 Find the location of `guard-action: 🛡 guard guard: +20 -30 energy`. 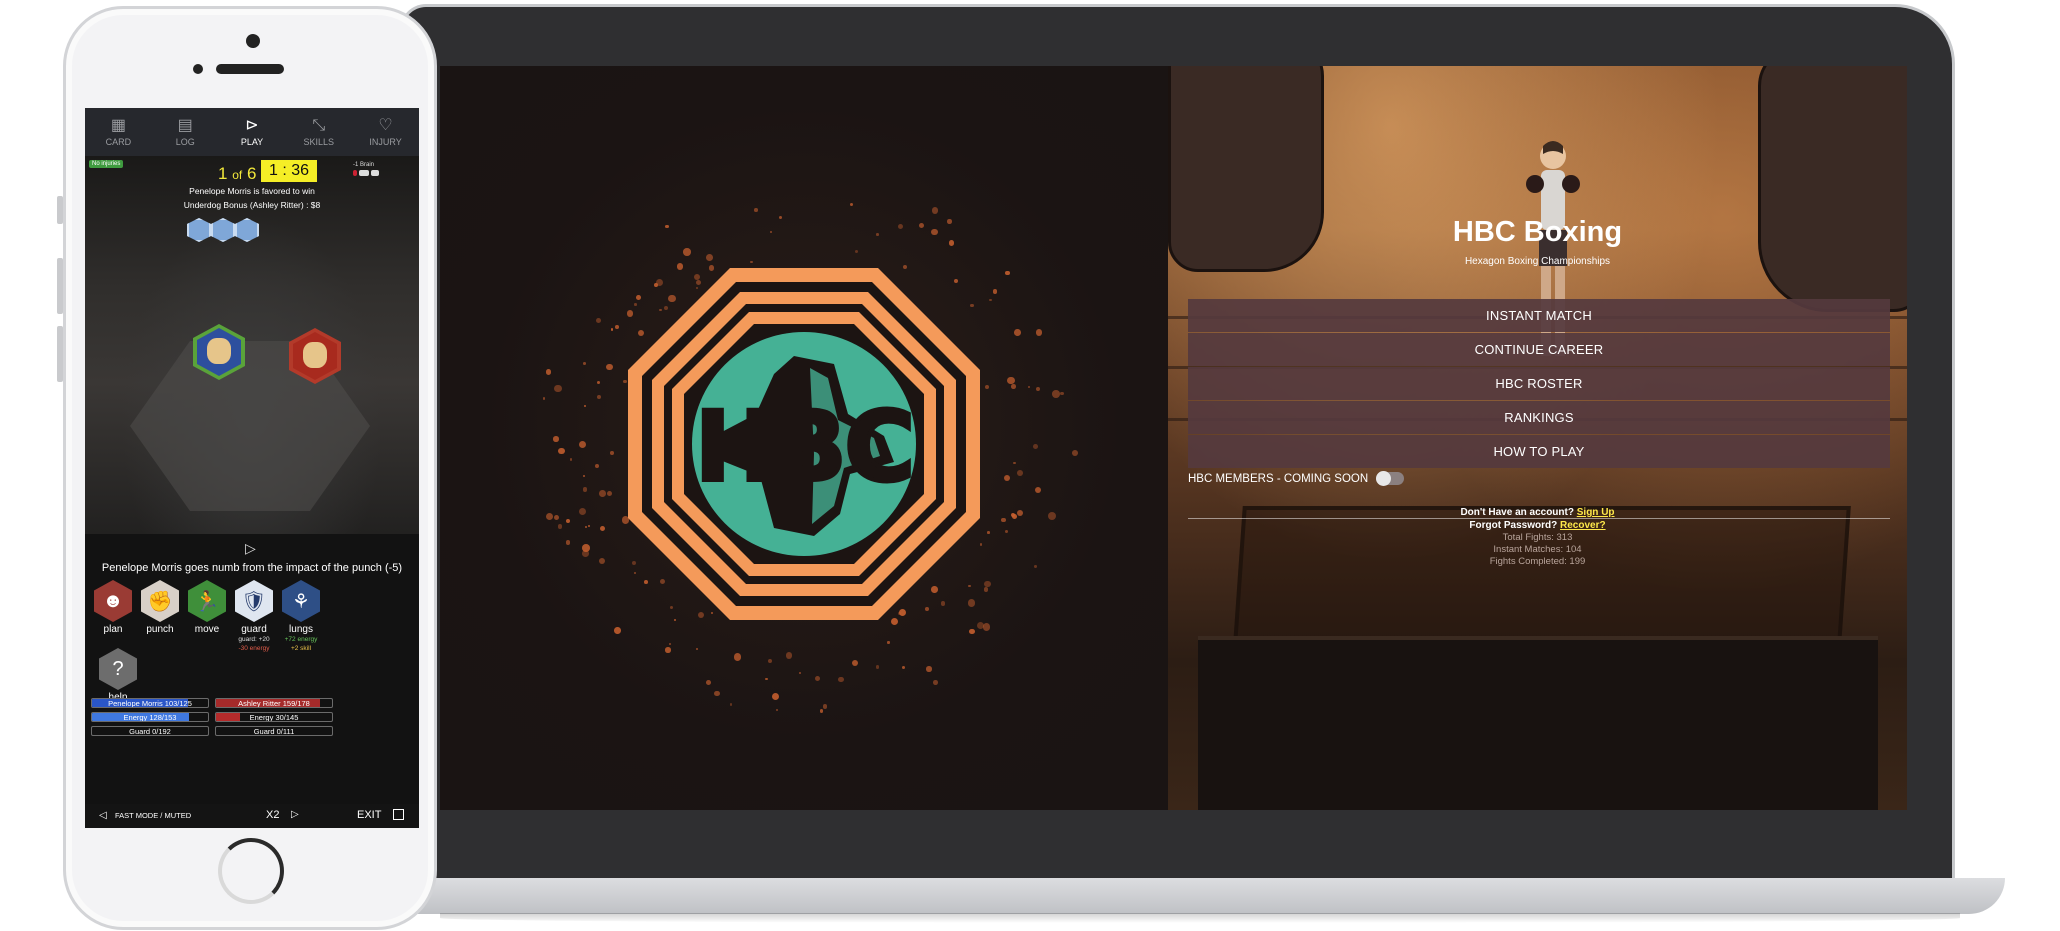

guard-action: 🛡 guard guard: +20 -30 energy is located at coordinates (254, 616).